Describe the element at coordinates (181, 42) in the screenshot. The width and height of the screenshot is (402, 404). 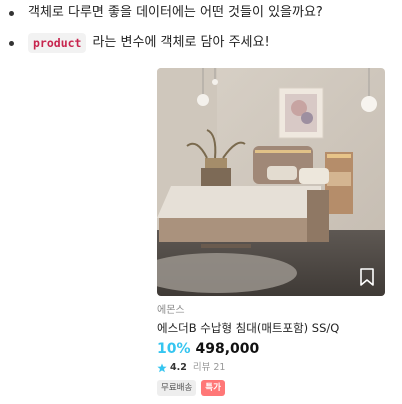
I see `instruction-text: 라는 변수에 객체로 담아 주세요!` at that location.